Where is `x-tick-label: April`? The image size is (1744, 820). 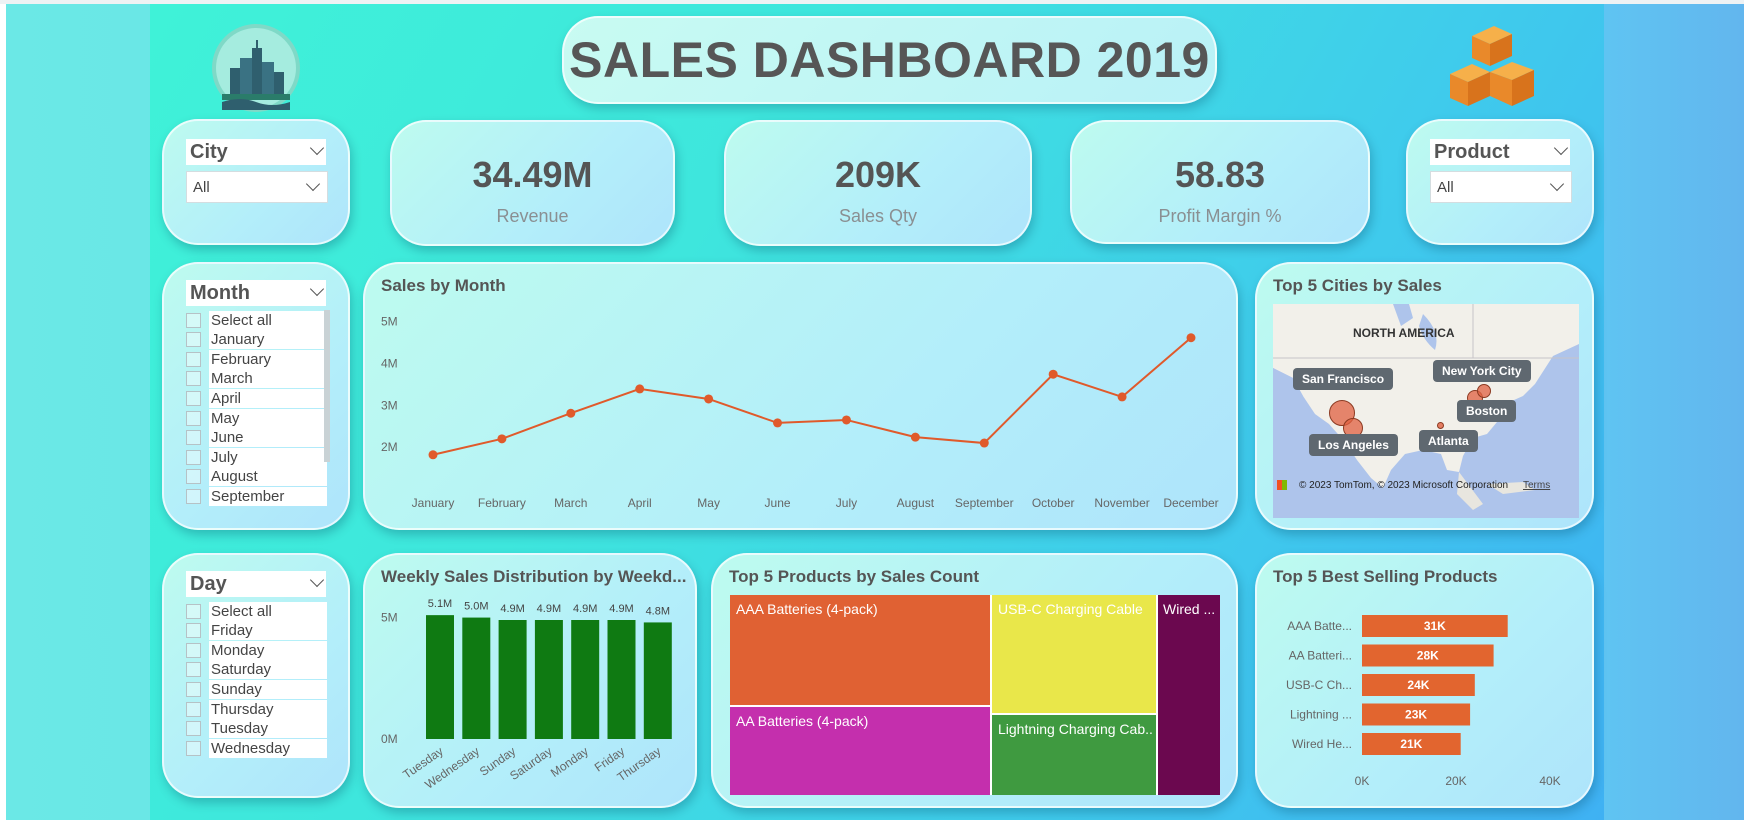 x-tick-label: April is located at coordinates (640, 503).